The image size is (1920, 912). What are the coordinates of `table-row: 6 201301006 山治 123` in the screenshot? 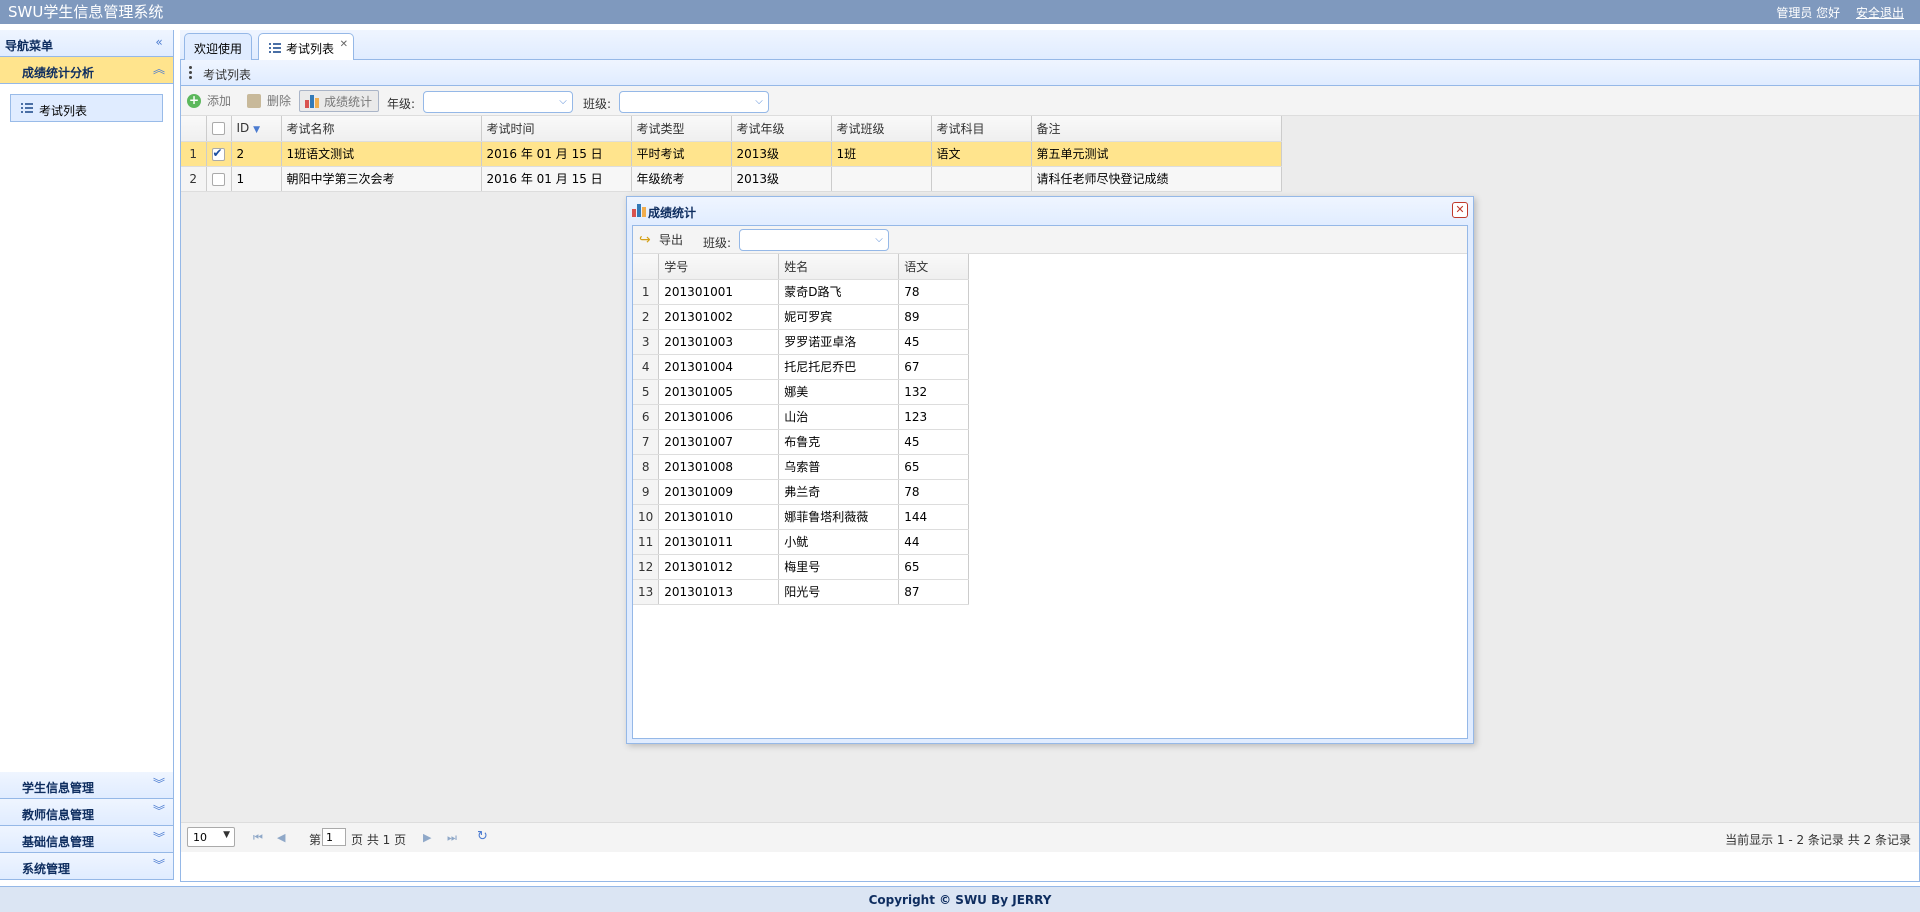 It's located at (801, 417).